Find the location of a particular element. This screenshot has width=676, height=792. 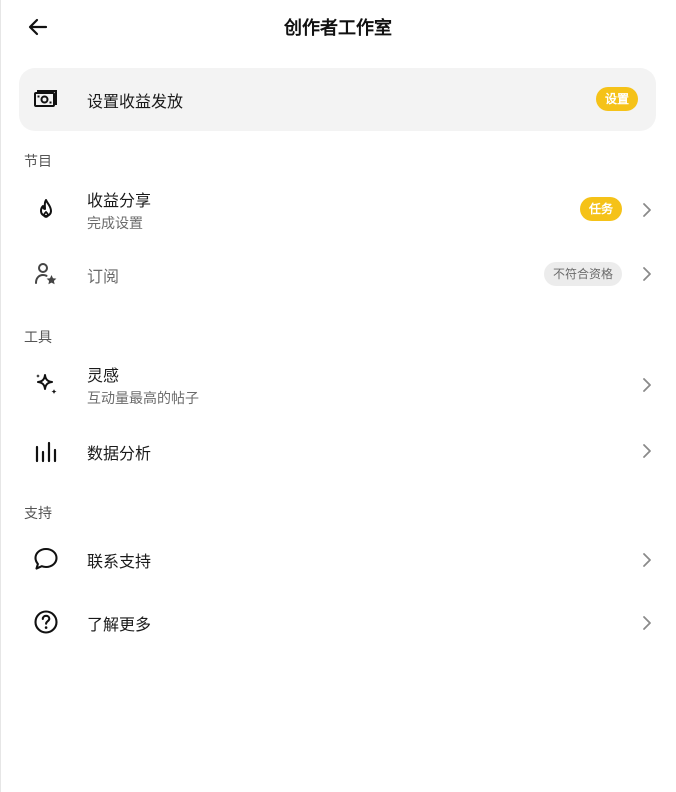

setup-payout-label: 设置收益发放 is located at coordinates (135, 101).